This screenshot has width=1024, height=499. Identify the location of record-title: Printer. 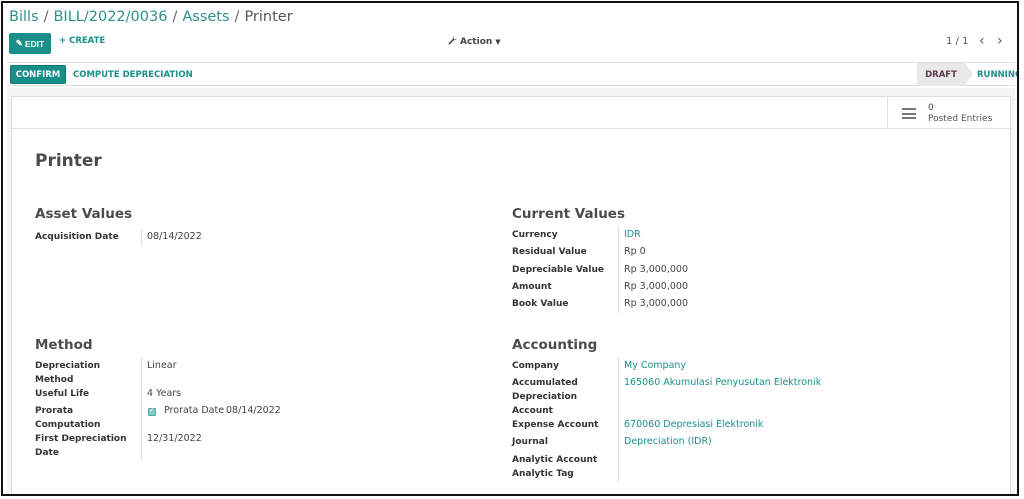
(68, 161).